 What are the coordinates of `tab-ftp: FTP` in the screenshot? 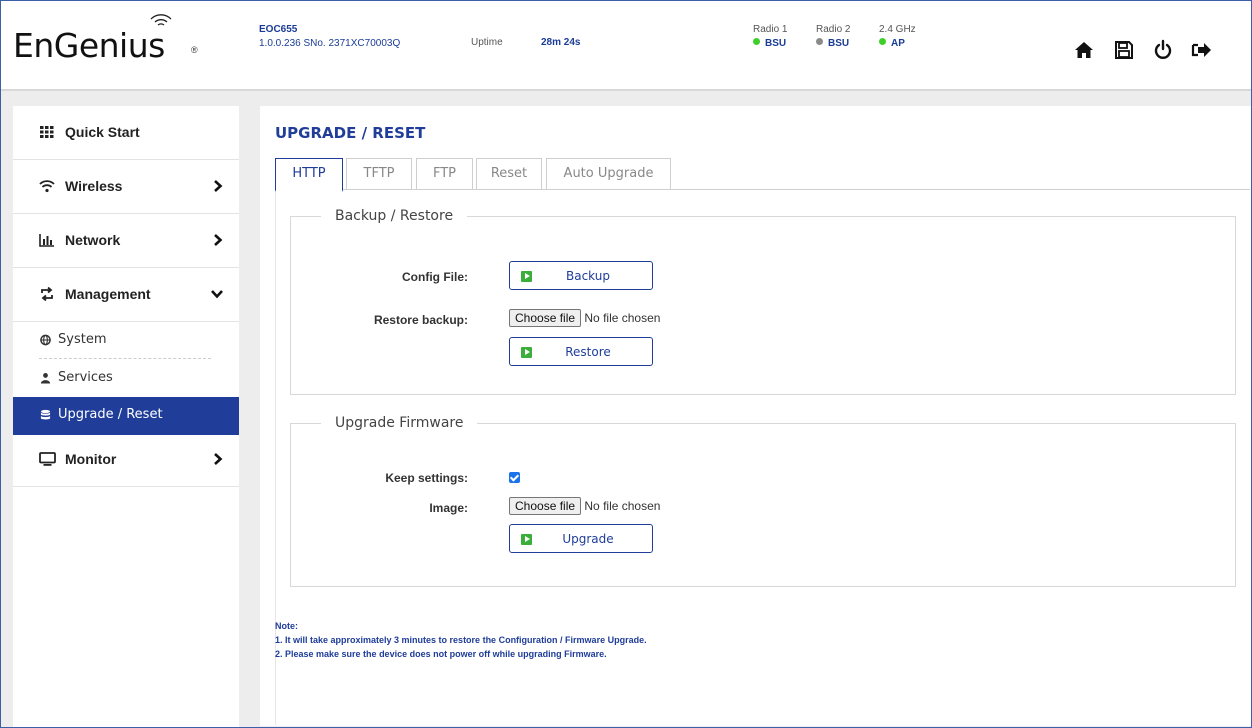 It's located at (444, 173).